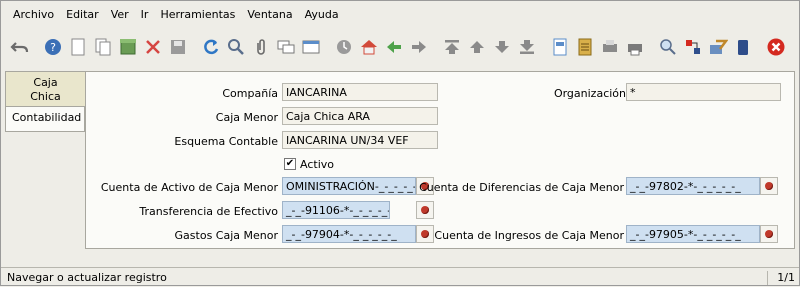 The image size is (800, 287). I want to click on back-icon, so click(394, 47).